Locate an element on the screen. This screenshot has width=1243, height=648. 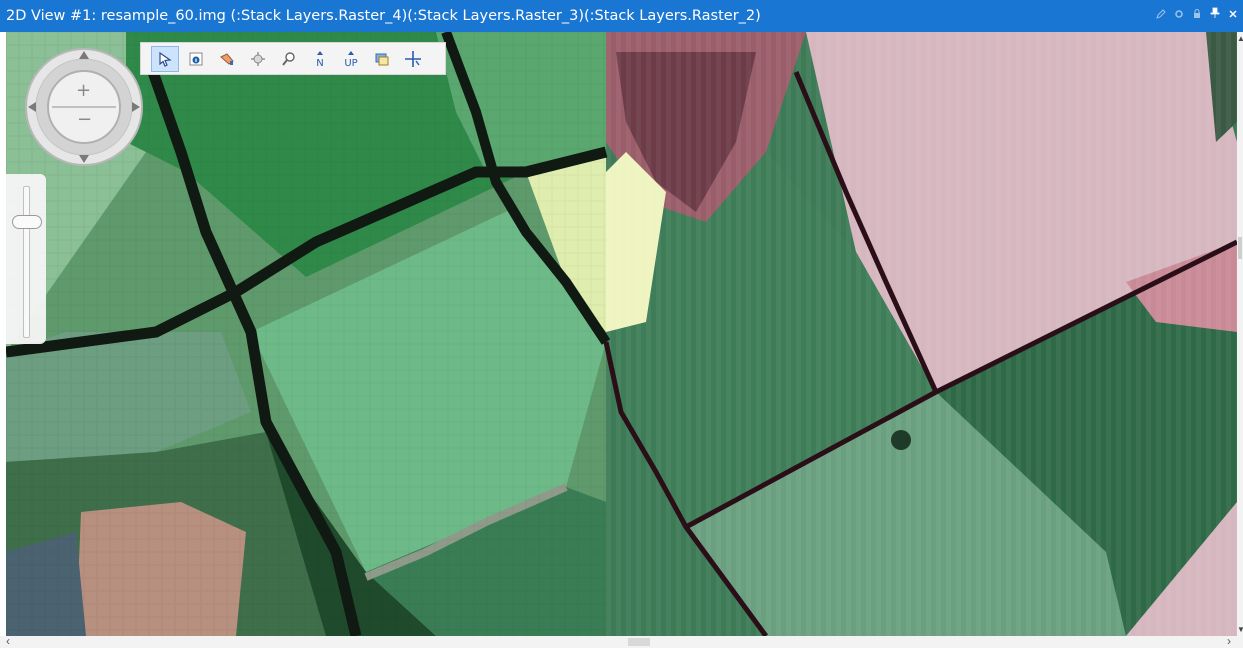
pin-icon is located at coordinates (1215, 16).